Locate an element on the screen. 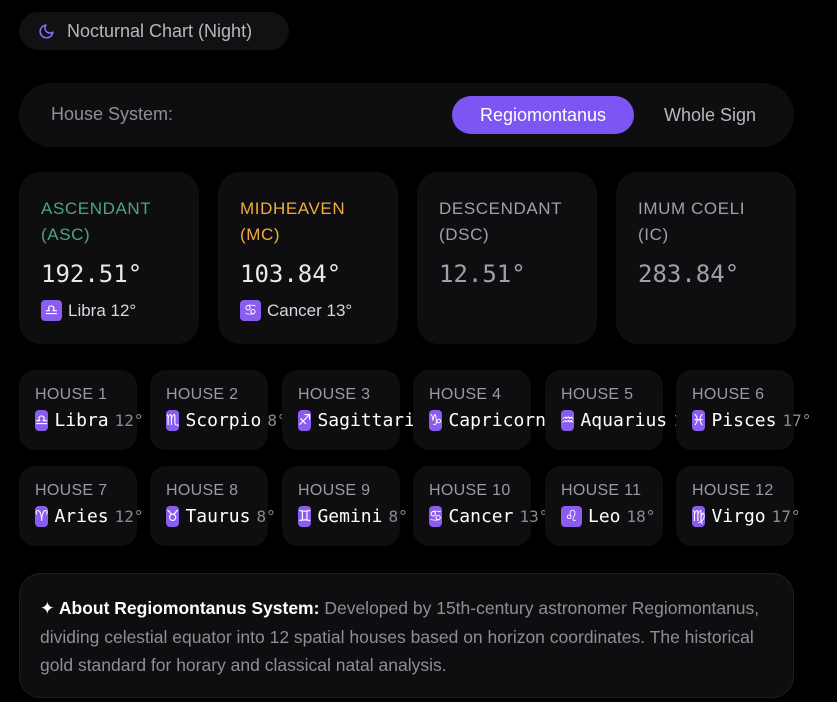 Image resolution: width=837 pixels, height=702 pixels. house-card-7: HOUSE 7 ♈ Aries 12° is located at coordinates (81, 506).